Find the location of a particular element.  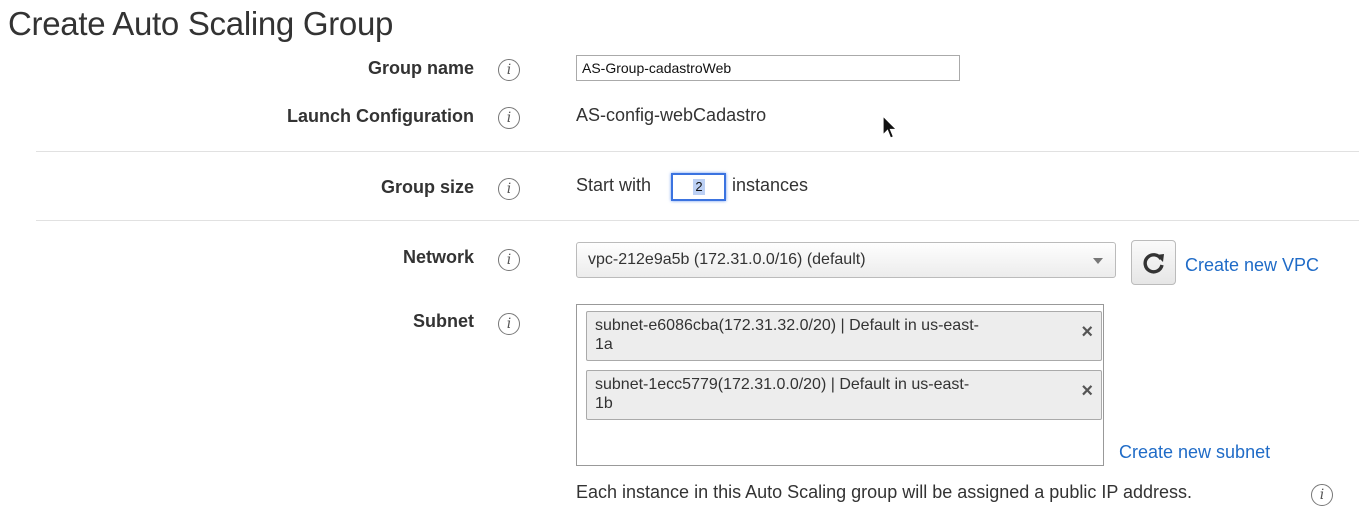

group-size-suffix: instances is located at coordinates (770, 185).